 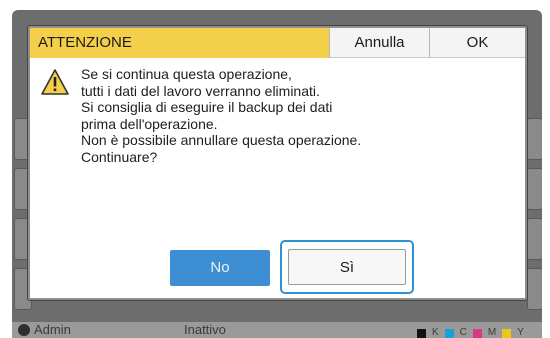 What do you see at coordinates (180, 43) in the screenshot?
I see `dialog-title: ATTENZIONE` at bounding box center [180, 43].